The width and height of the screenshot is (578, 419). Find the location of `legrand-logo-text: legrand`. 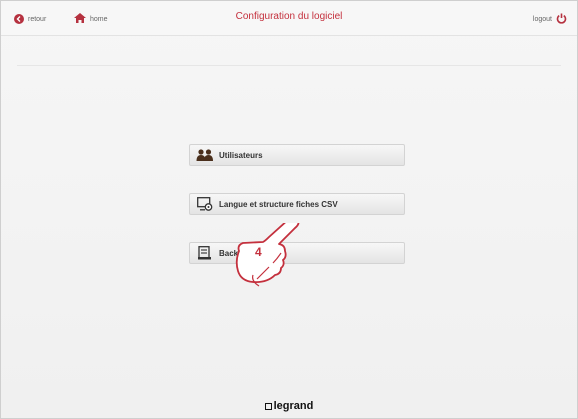

legrand-logo-text: legrand is located at coordinates (293, 406).